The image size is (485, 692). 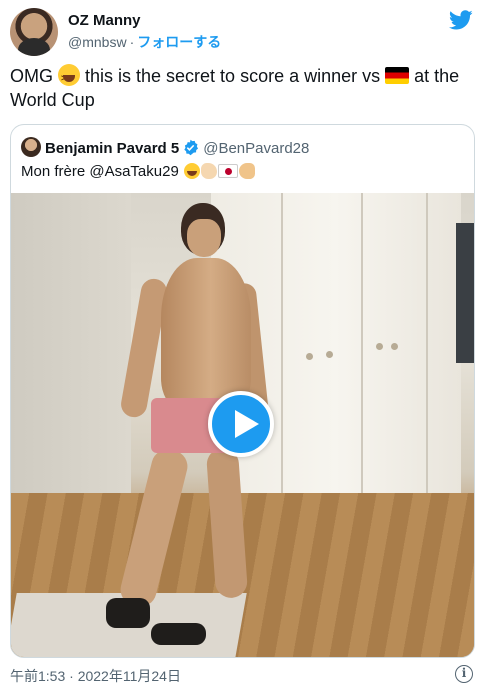 I want to click on author-handle: @mnbsw, so click(x=97, y=42).